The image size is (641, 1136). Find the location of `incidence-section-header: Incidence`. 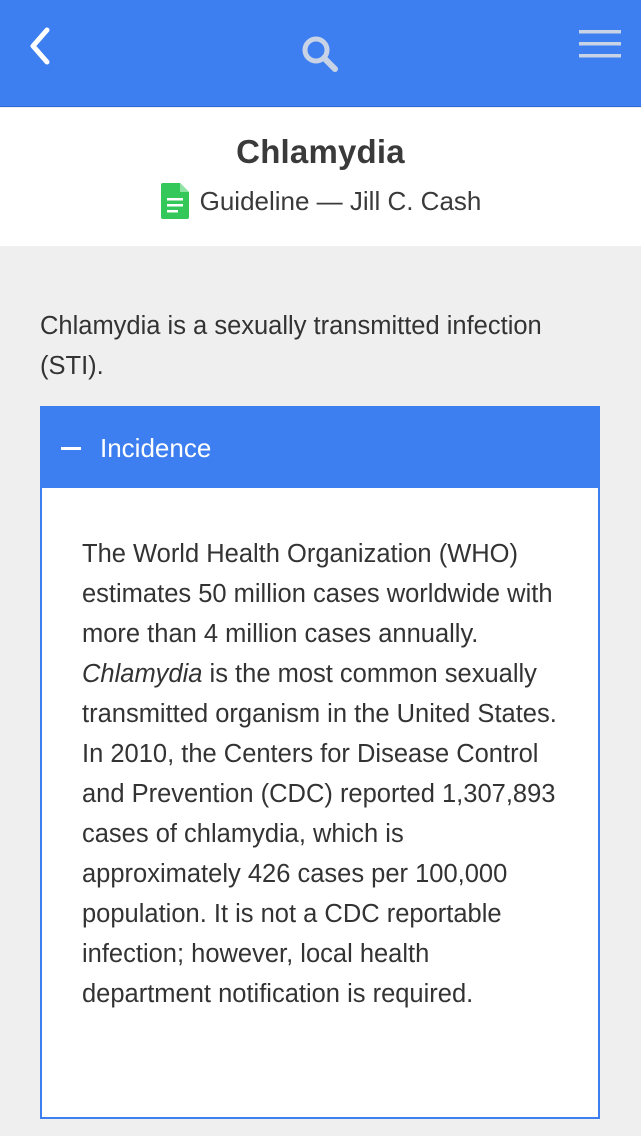

incidence-section-header: Incidence is located at coordinates (320, 448).